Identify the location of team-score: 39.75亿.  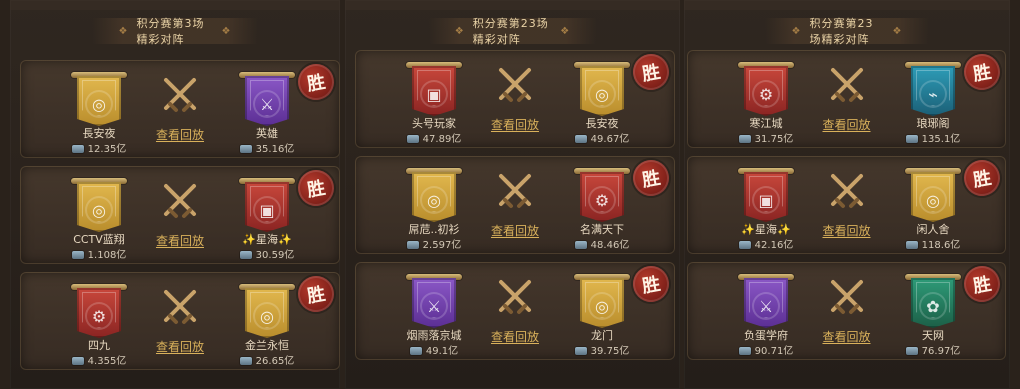
(602, 352).